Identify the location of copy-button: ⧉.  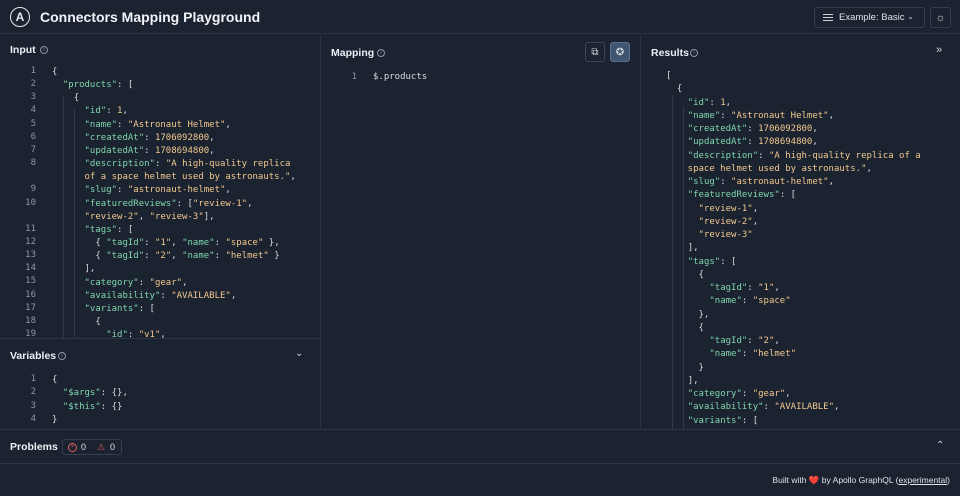
(595, 52).